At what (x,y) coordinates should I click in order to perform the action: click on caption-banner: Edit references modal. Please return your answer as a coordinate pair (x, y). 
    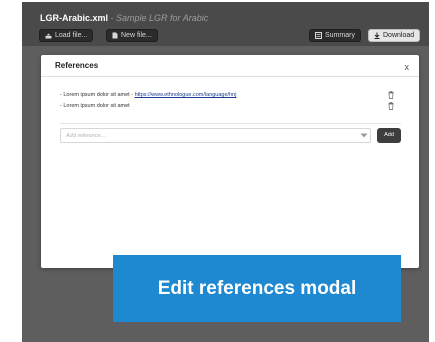
    Looking at the image, I should click on (257, 288).